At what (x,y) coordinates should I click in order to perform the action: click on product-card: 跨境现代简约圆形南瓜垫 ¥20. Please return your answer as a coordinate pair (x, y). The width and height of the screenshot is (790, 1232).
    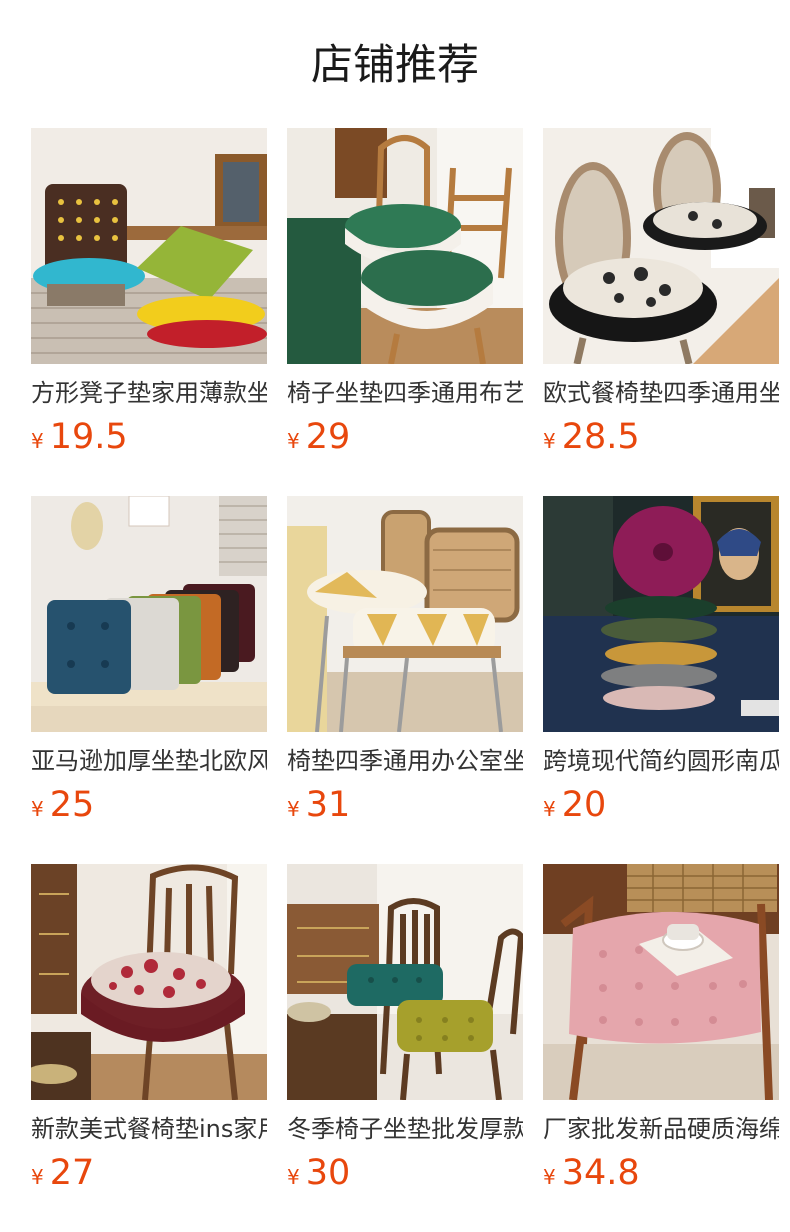
    Looking at the image, I should click on (661, 666).